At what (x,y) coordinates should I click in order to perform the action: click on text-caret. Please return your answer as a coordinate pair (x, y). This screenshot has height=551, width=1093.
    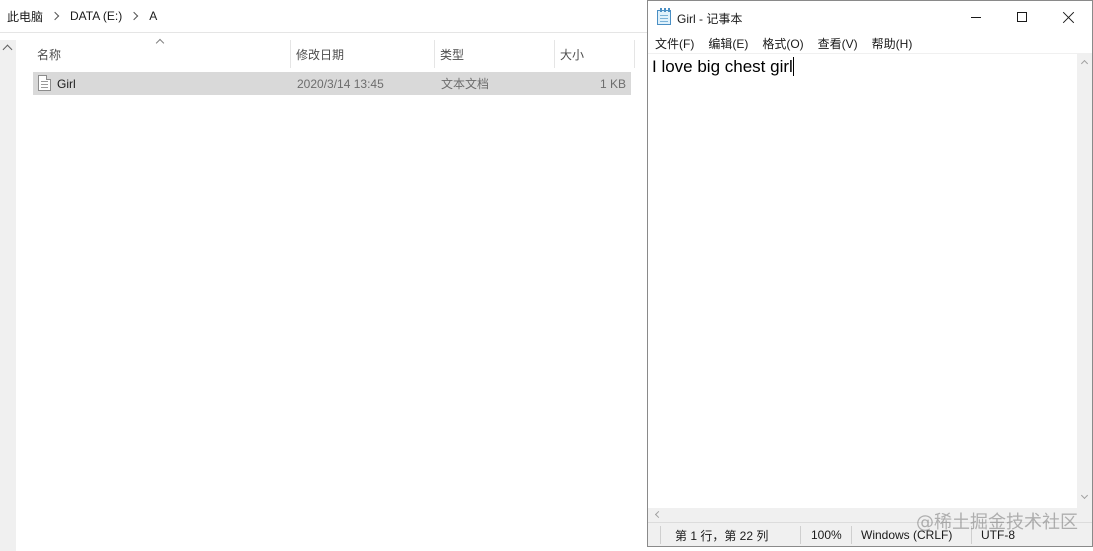
    Looking at the image, I should click on (793, 66).